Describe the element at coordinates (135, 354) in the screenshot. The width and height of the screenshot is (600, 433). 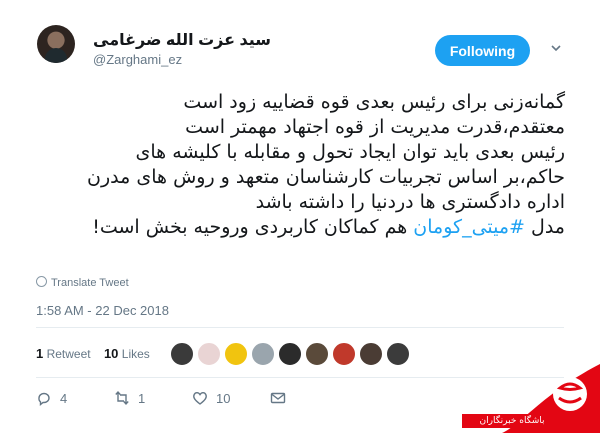
I see `likes-label: Likes` at that location.